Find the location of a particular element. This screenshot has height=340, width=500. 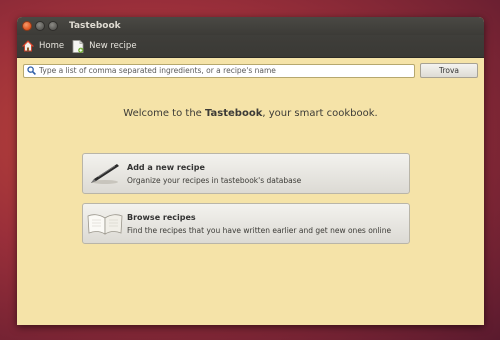

search-input is located at coordinates (225, 70).